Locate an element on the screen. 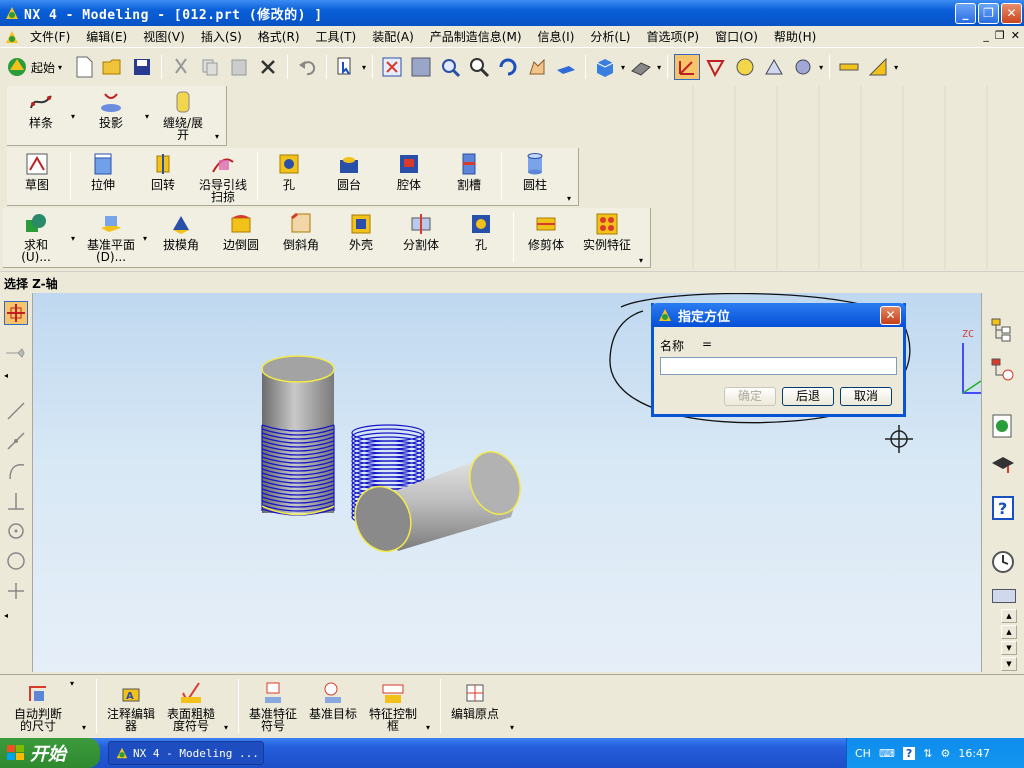  language-indicator: CH is located at coordinates (863, 753).